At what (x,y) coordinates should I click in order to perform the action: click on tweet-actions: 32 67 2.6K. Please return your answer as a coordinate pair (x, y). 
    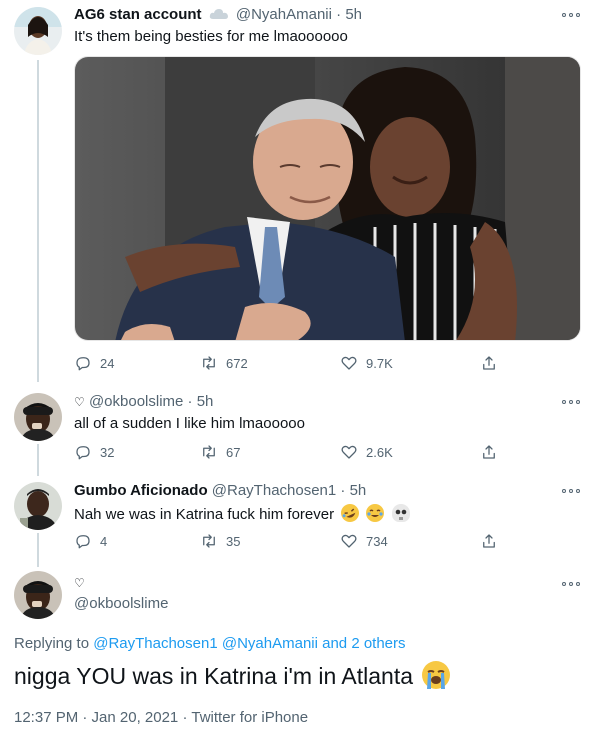
    Looking at the image, I should click on (289, 452).